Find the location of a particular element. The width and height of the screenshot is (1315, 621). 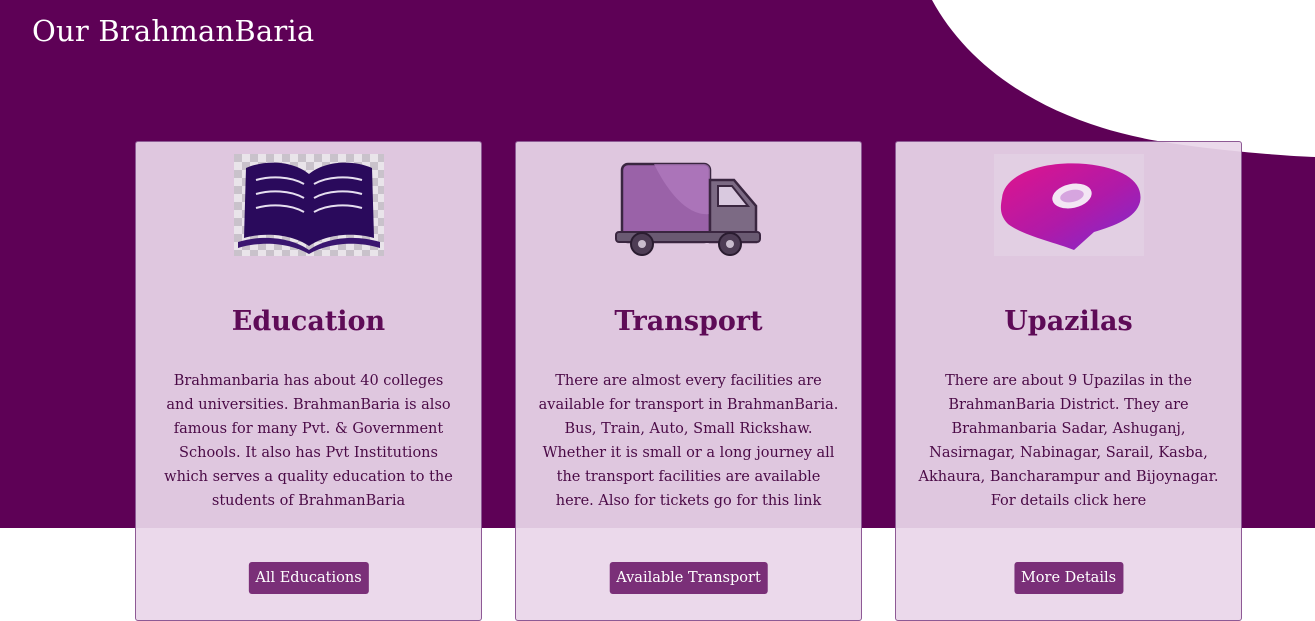

card-title: Upazilas is located at coordinates (1068, 321).